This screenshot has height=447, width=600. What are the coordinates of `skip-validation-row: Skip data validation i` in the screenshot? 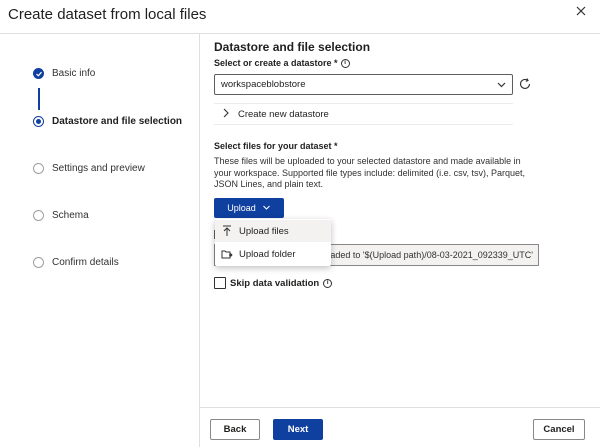 It's located at (273, 283).